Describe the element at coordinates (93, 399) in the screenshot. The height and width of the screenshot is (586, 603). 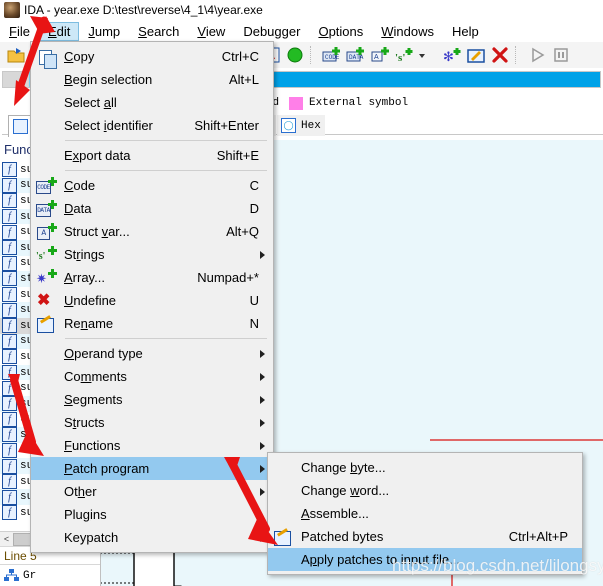
I see `menu-item-label: Segments` at that location.